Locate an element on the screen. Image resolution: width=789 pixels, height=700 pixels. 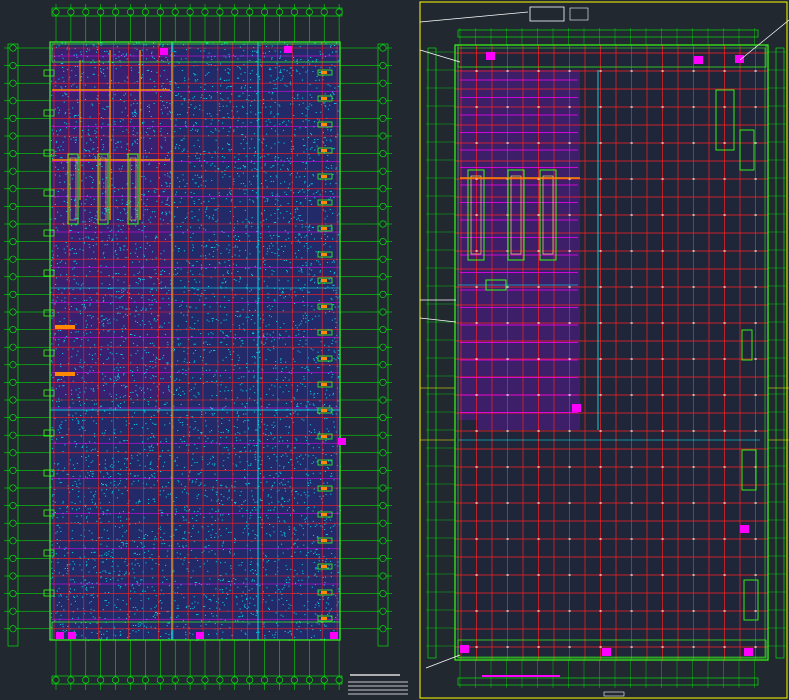
axis-bubble-bottom is located at coordinates (294, 680).